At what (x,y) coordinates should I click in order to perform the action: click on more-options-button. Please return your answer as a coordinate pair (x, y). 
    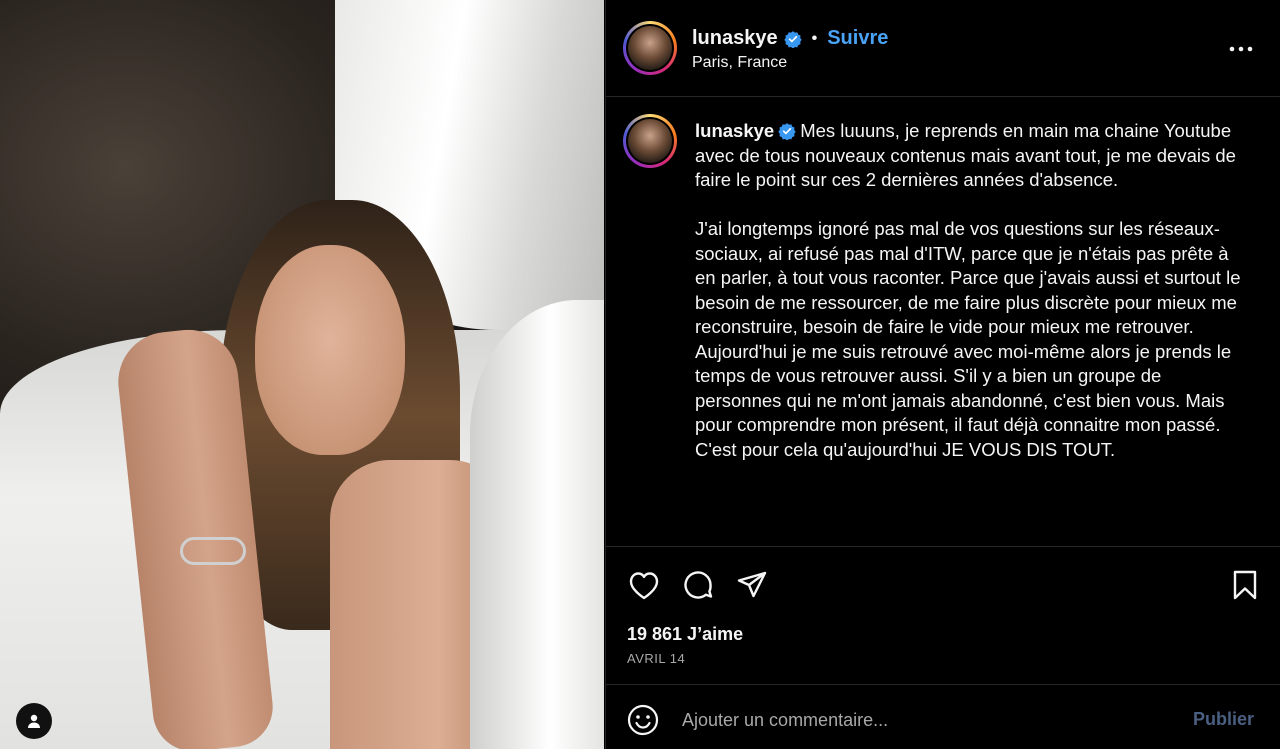
    Looking at the image, I should click on (1241, 49).